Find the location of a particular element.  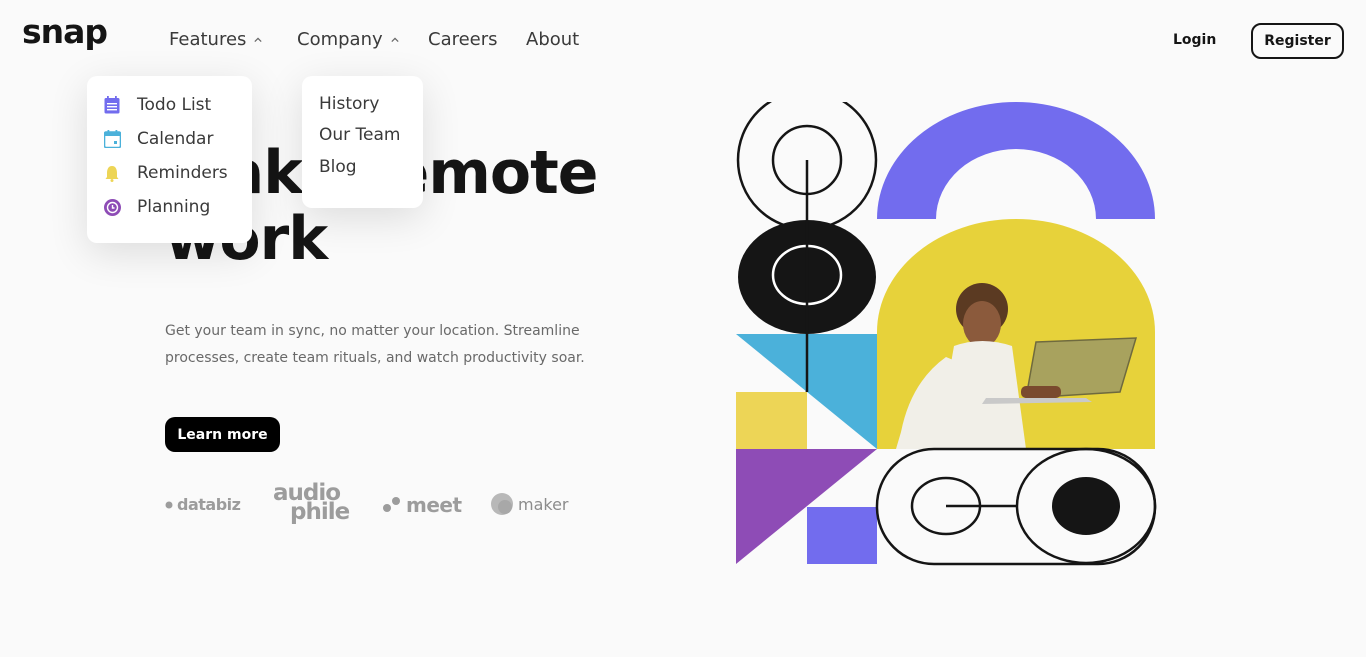

client-audiophile-line2: phile is located at coordinates (320, 512).